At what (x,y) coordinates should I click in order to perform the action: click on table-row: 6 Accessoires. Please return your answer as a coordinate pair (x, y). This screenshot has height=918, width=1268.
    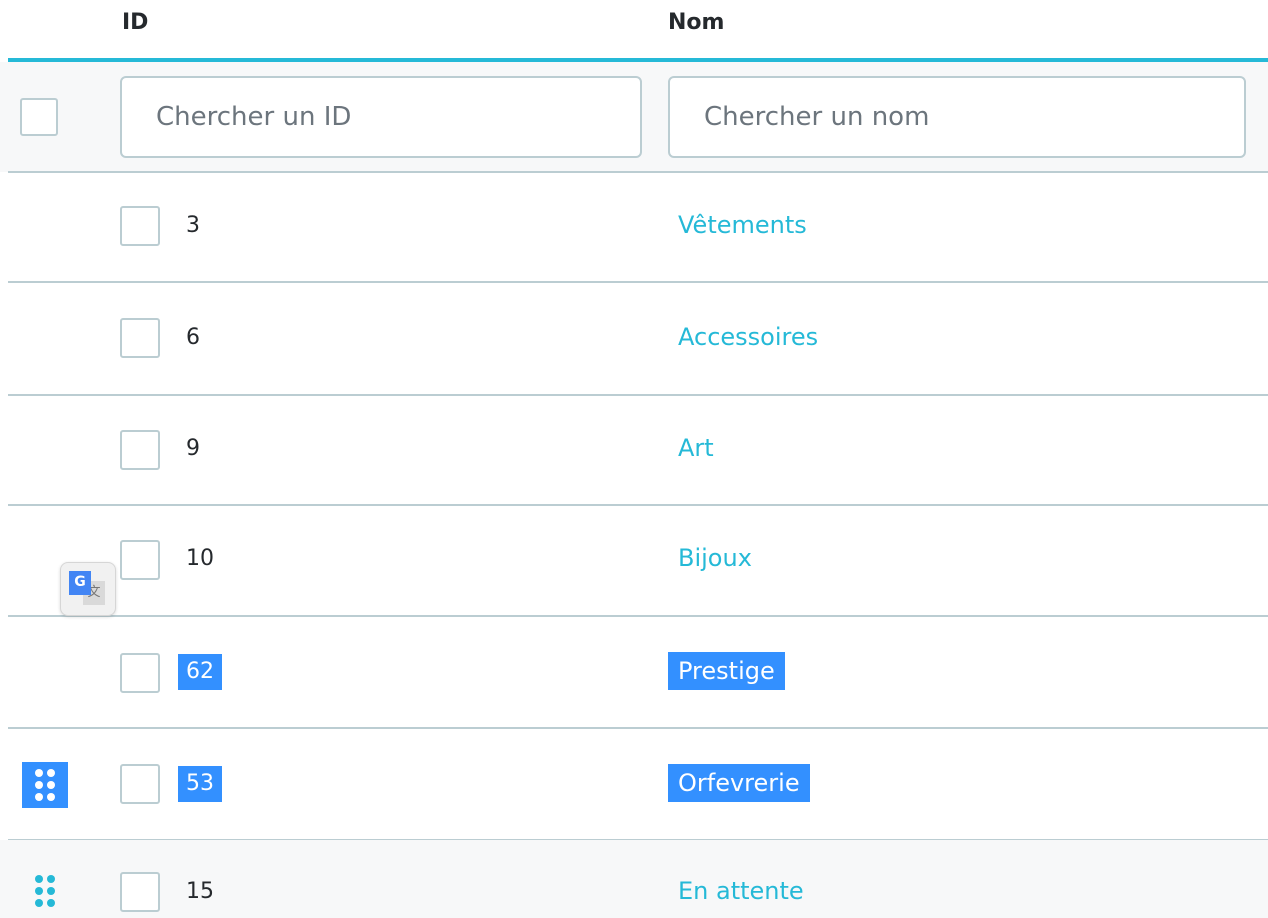
    Looking at the image, I should click on (634, 337).